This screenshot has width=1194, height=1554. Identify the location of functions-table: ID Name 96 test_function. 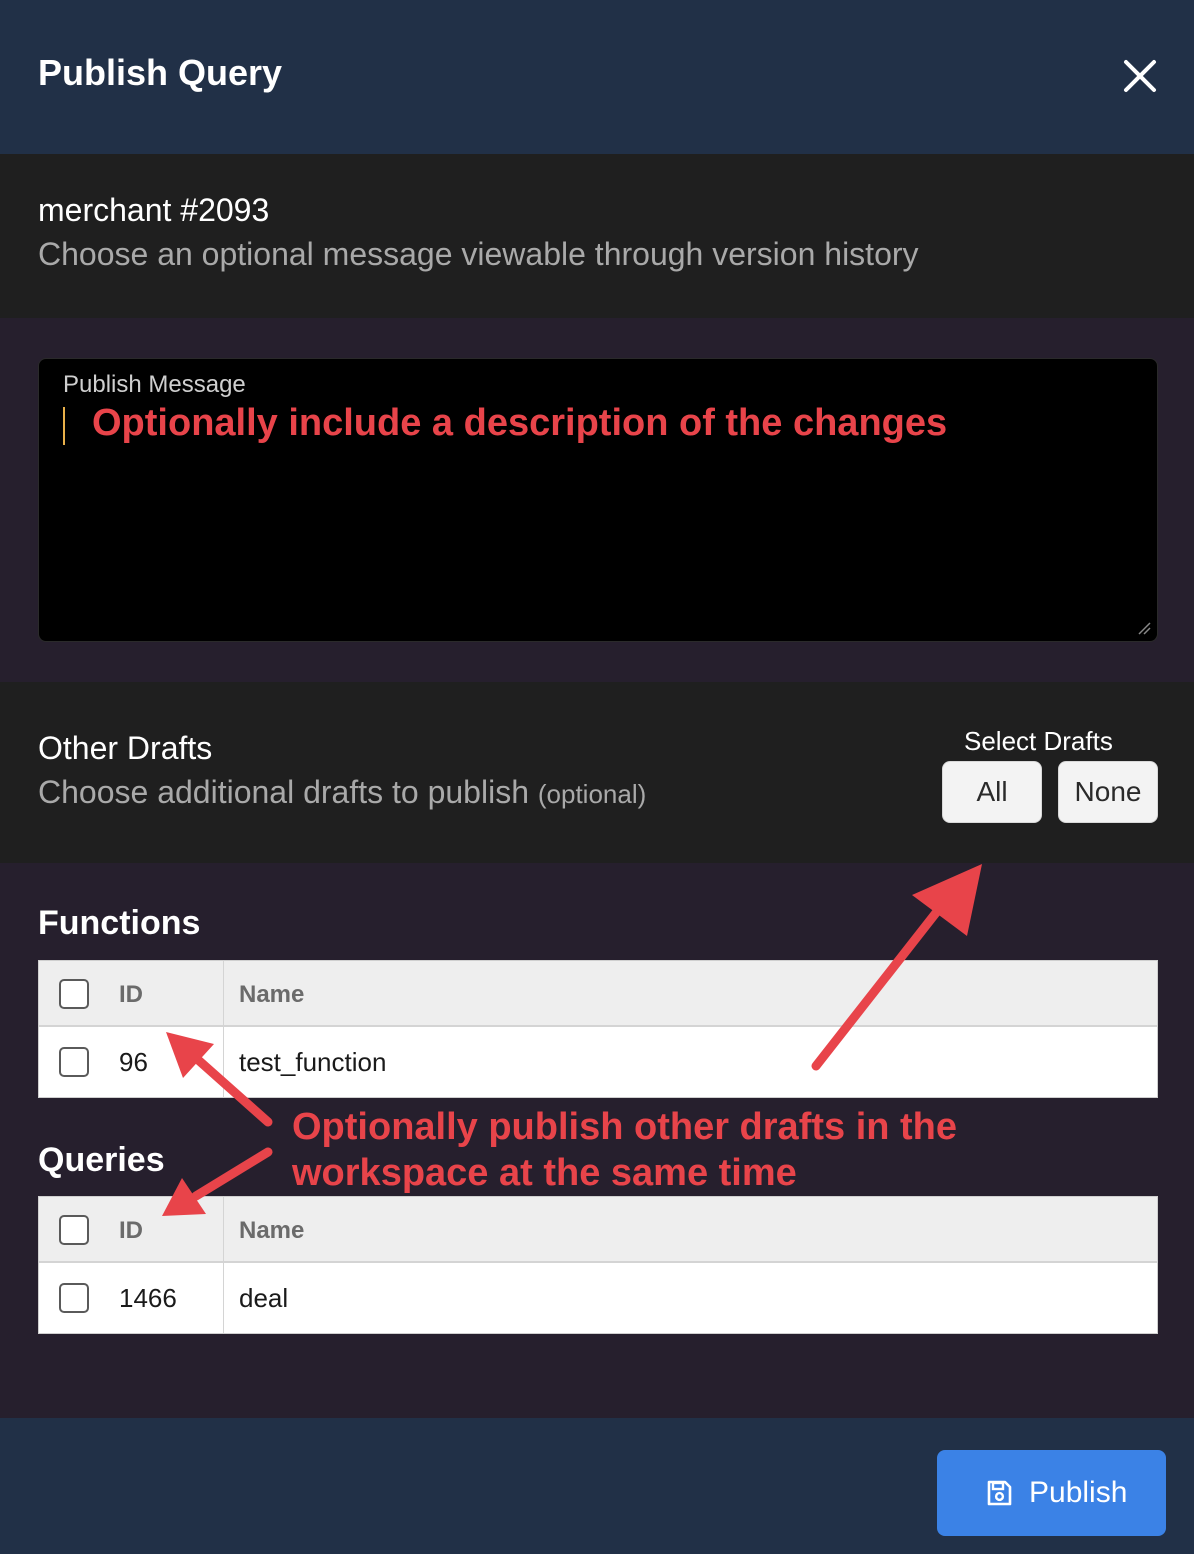
(598, 1029).